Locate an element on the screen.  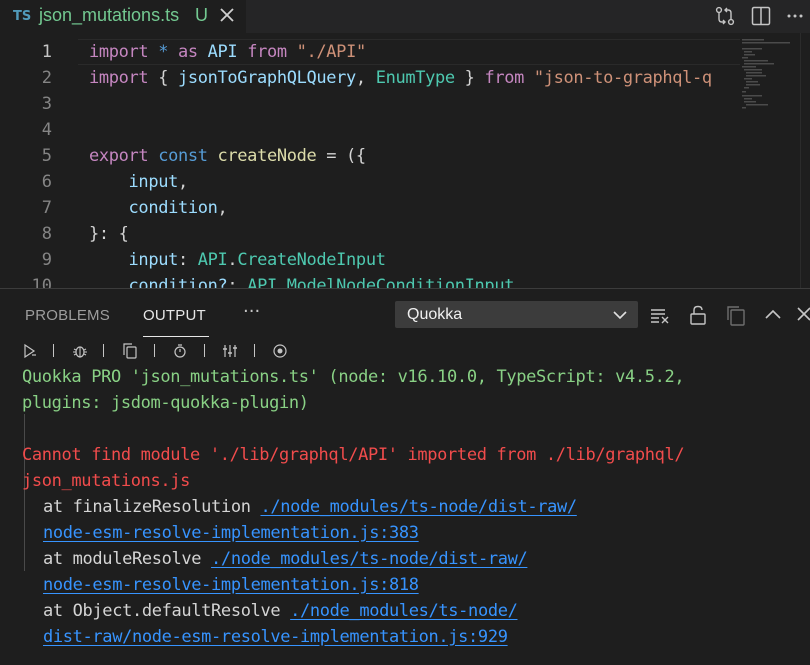
code-line: 7 condition, is located at coordinates (370, 208).